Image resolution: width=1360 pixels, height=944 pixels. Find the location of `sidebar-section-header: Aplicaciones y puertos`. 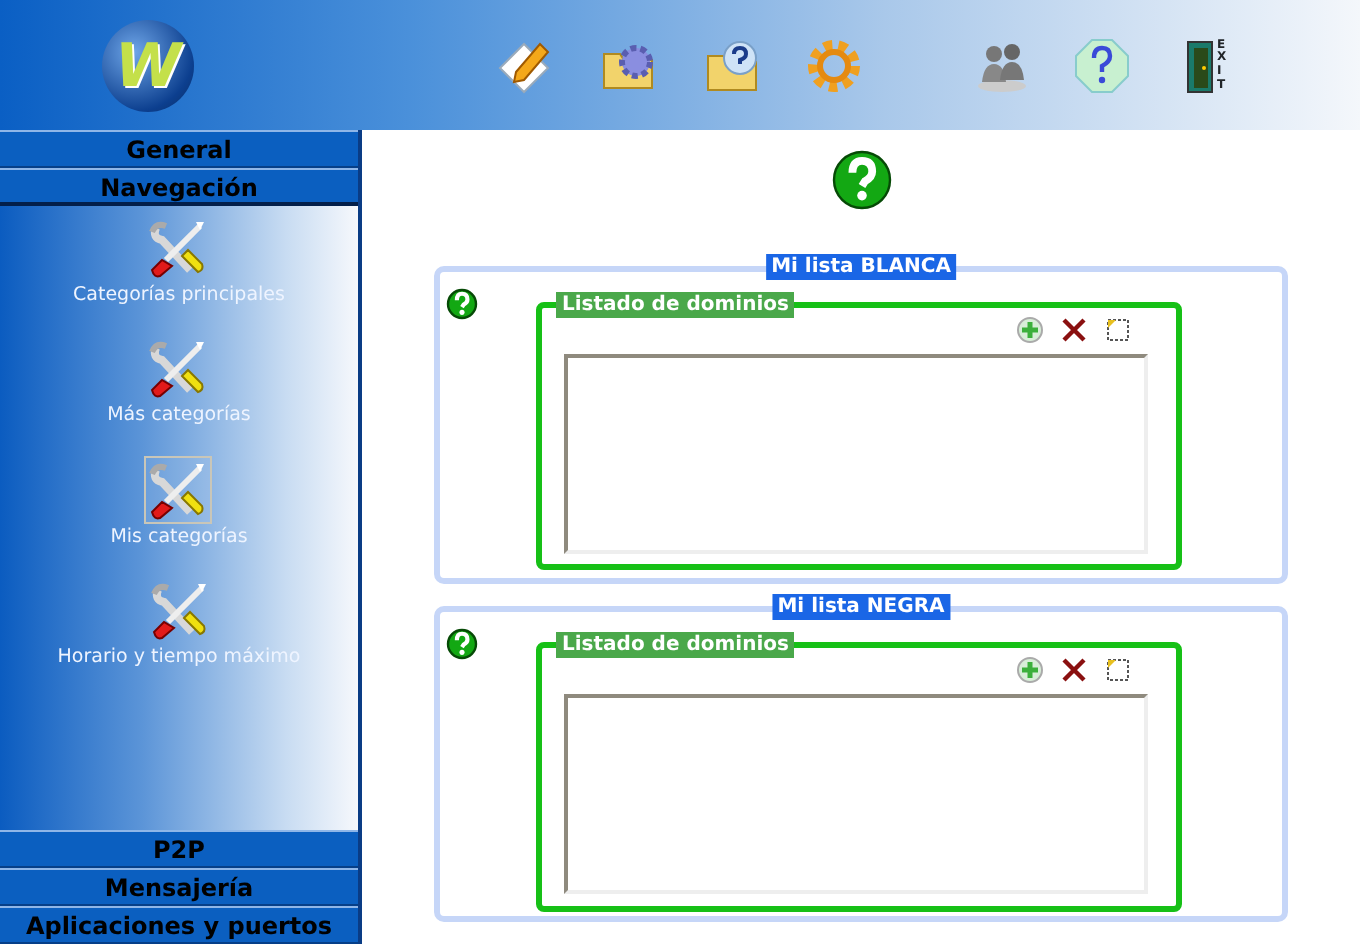

sidebar-section-header: Aplicaciones y puertos is located at coordinates (179, 925).